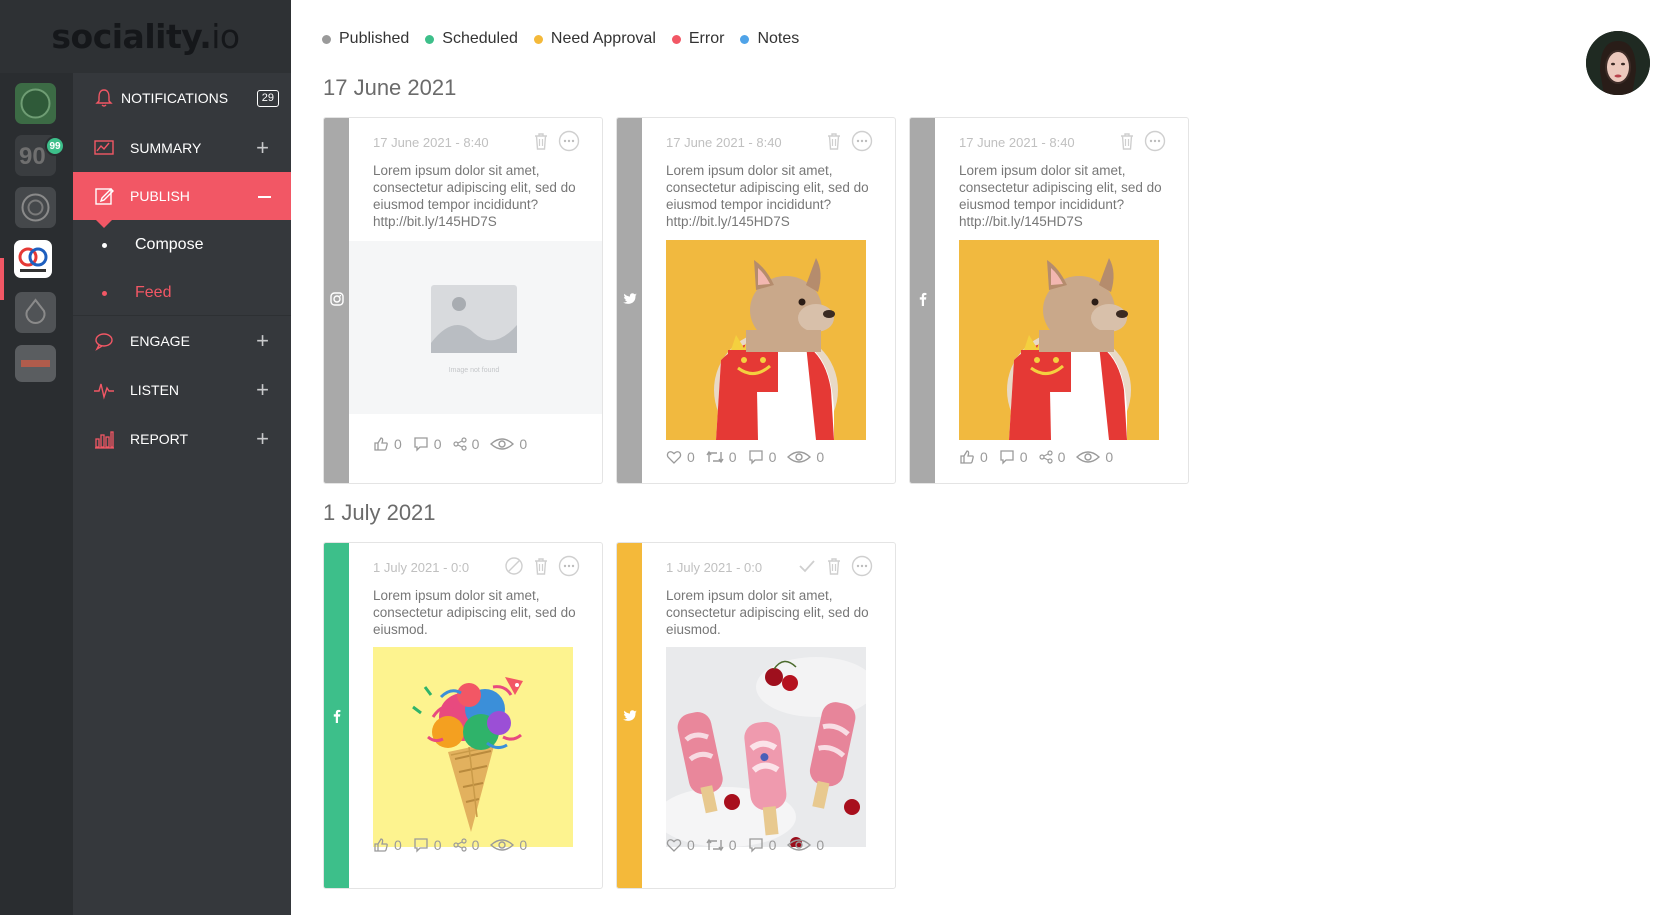  What do you see at coordinates (104, 440) in the screenshot?
I see `bar-chart-icon` at bounding box center [104, 440].